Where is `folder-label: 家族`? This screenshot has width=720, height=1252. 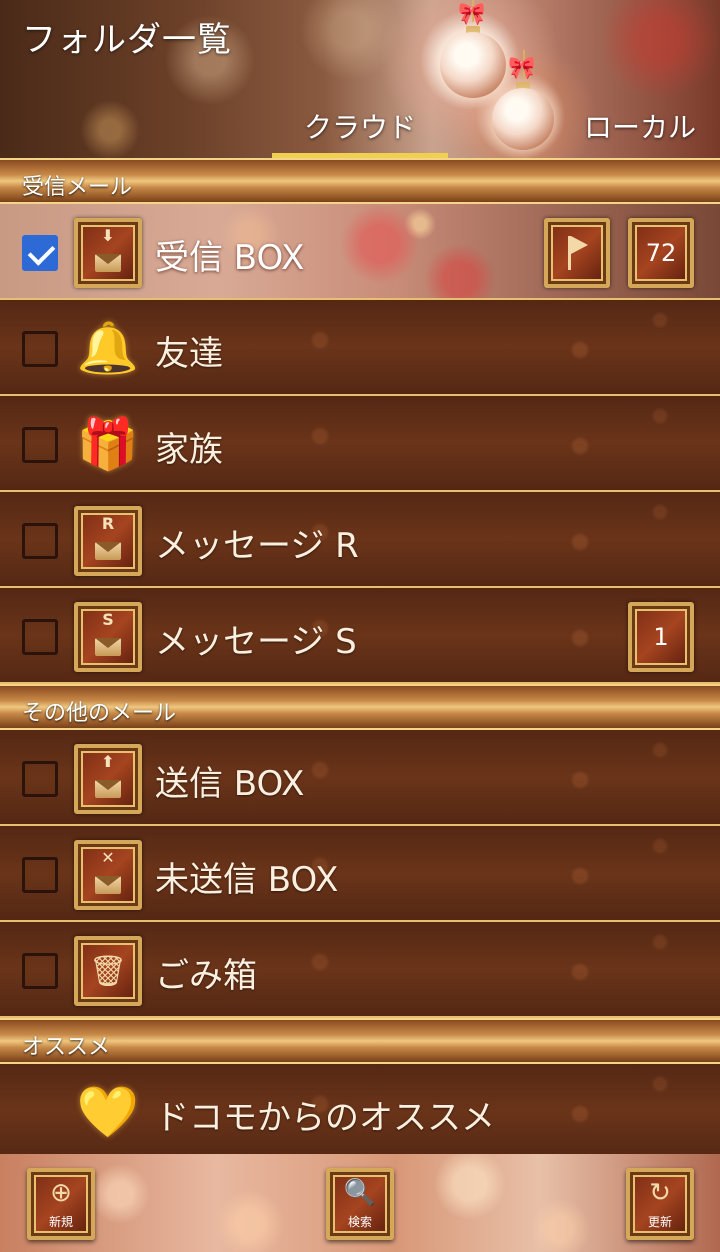 folder-label: 家族 is located at coordinates (189, 450).